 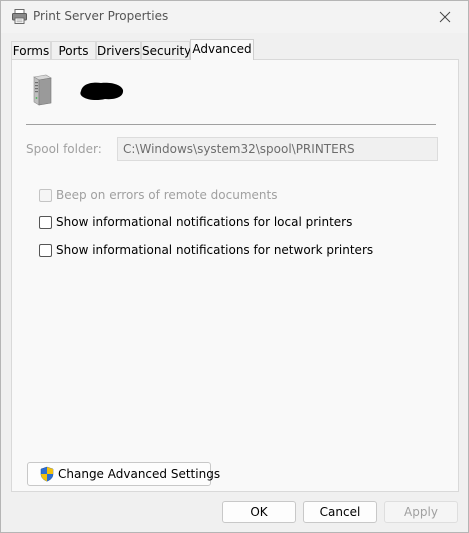 What do you see at coordinates (42, 90) in the screenshot?
I see `server-icon` at bounding box center [42, 90].